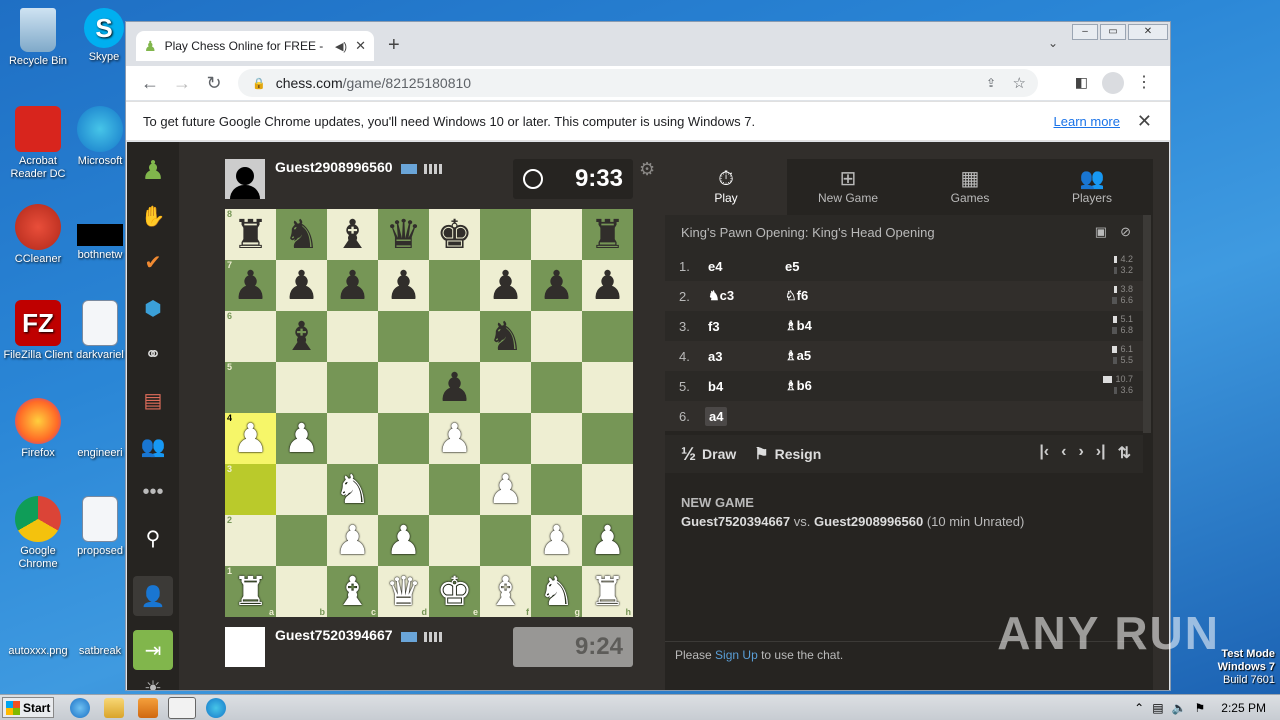 Image resolution: width=1280 pixels, height=720 pixels. I want to click on square-g5, so click(556, 387).